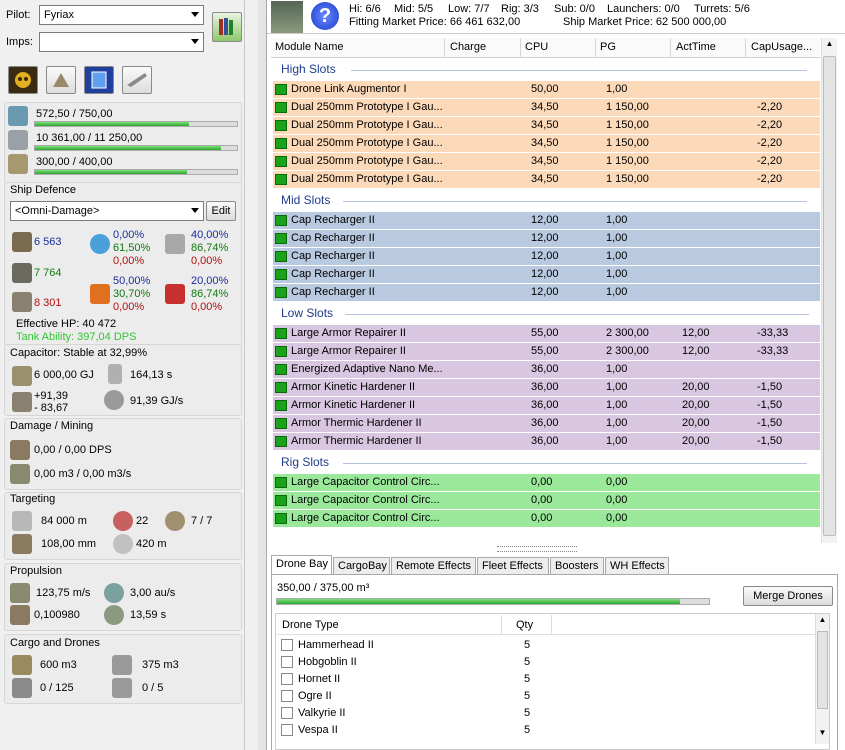  Describe the element at coordinates (822, 735) in the screenshot. I see `scroll-down-icon: ▼` at that location.